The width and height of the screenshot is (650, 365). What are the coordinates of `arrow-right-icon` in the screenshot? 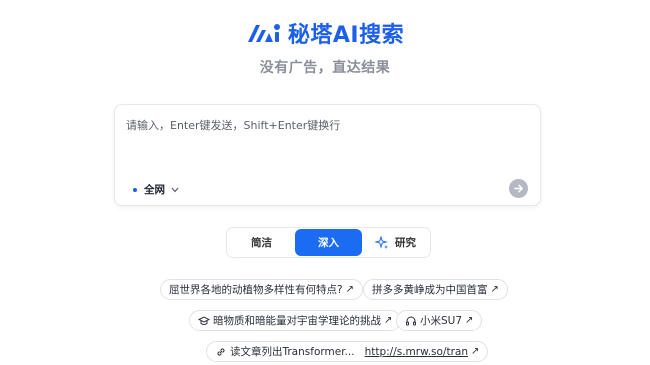 It's located at (518, 188).